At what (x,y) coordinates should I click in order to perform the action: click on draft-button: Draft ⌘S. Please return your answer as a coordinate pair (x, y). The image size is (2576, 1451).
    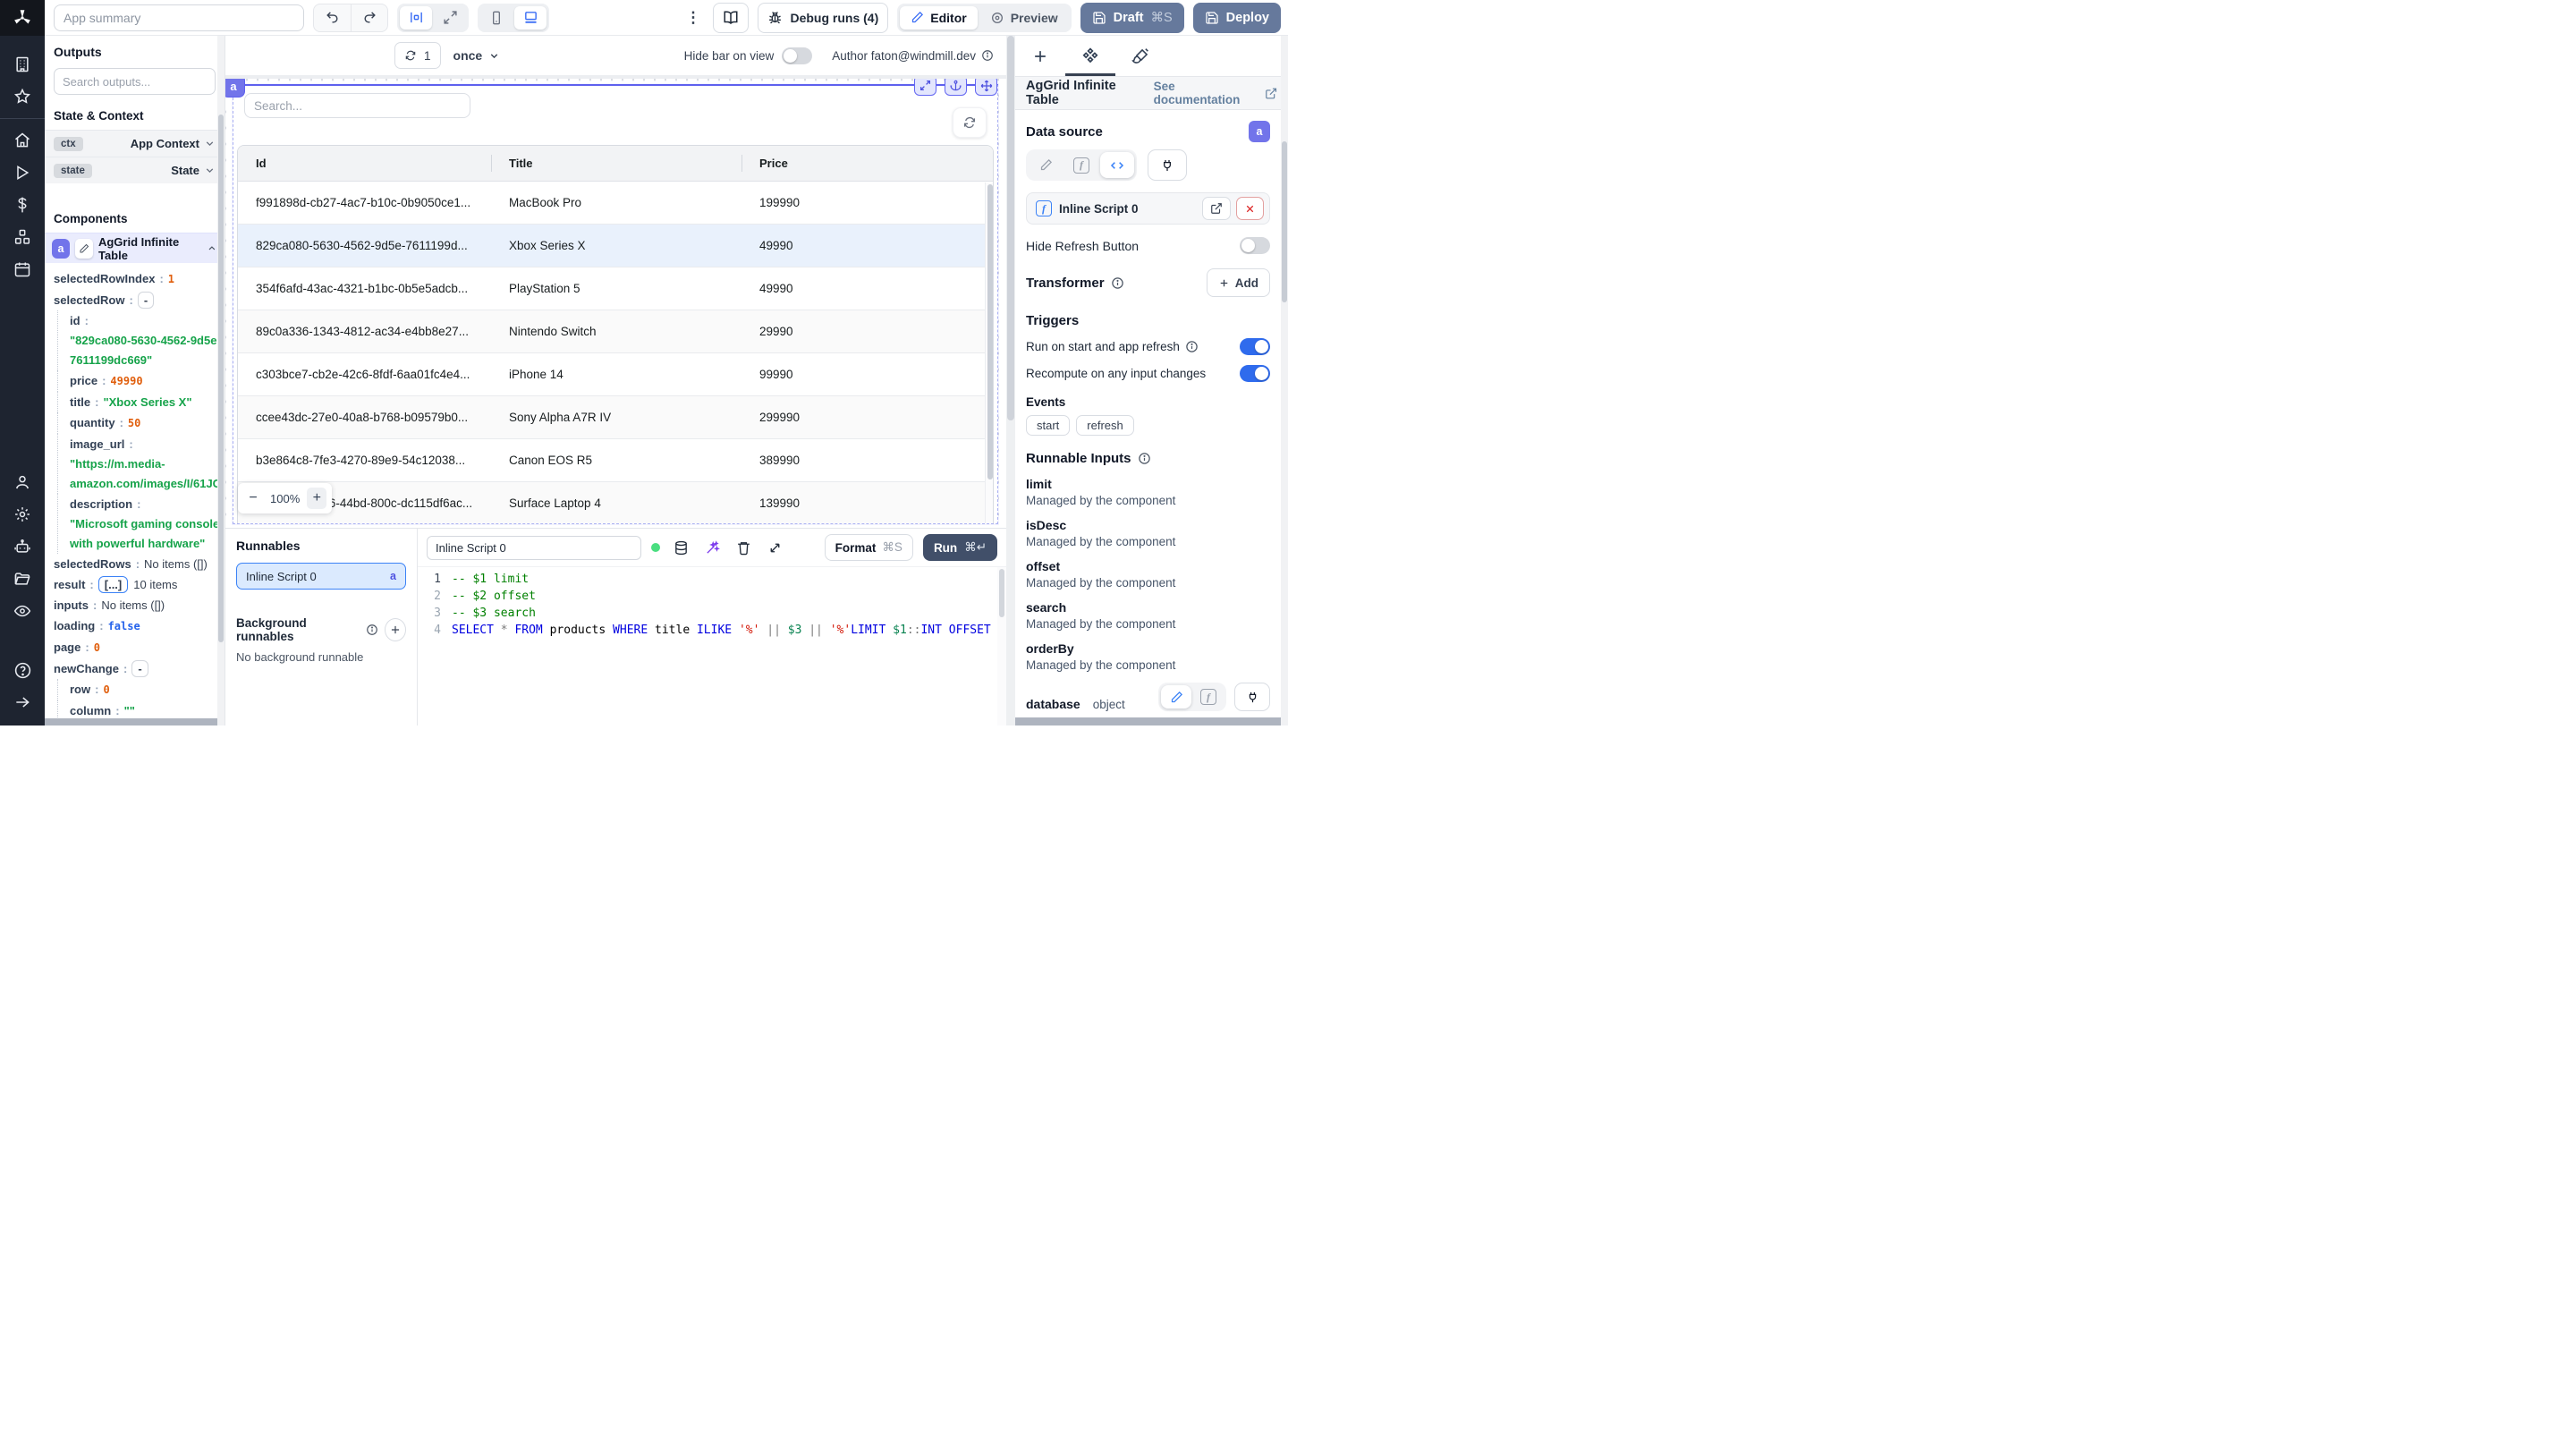
    Looking at the image, I should click on (1132, 17).